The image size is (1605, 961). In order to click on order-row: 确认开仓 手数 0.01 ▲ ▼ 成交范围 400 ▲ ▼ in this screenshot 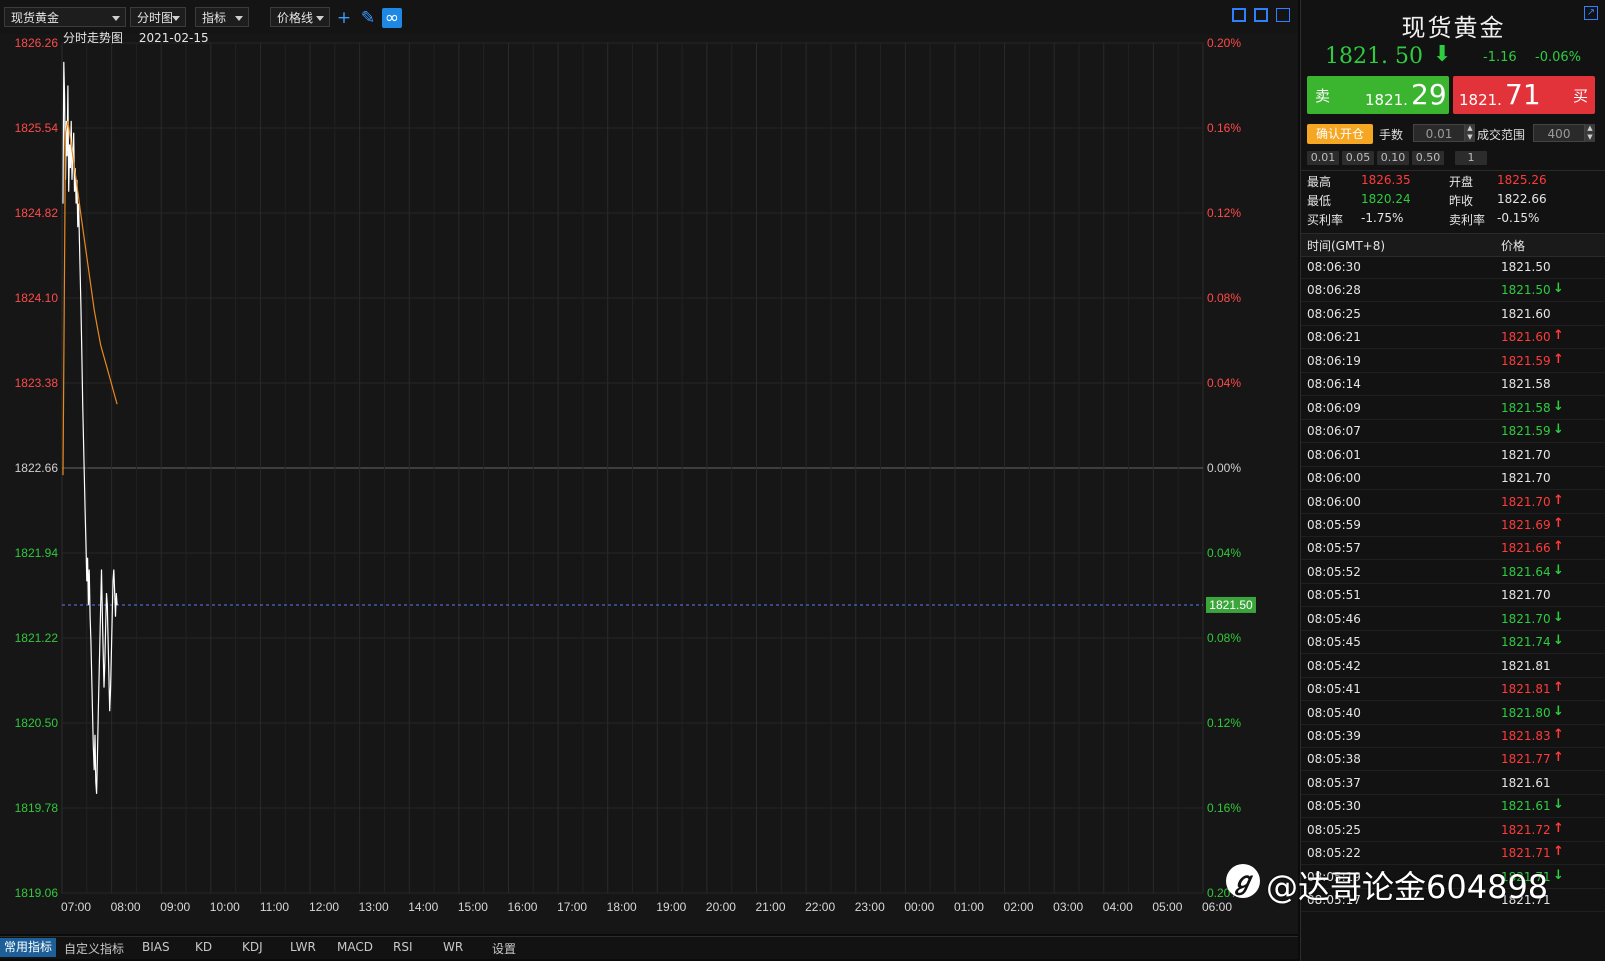, I will do `click(1454, 134)`.